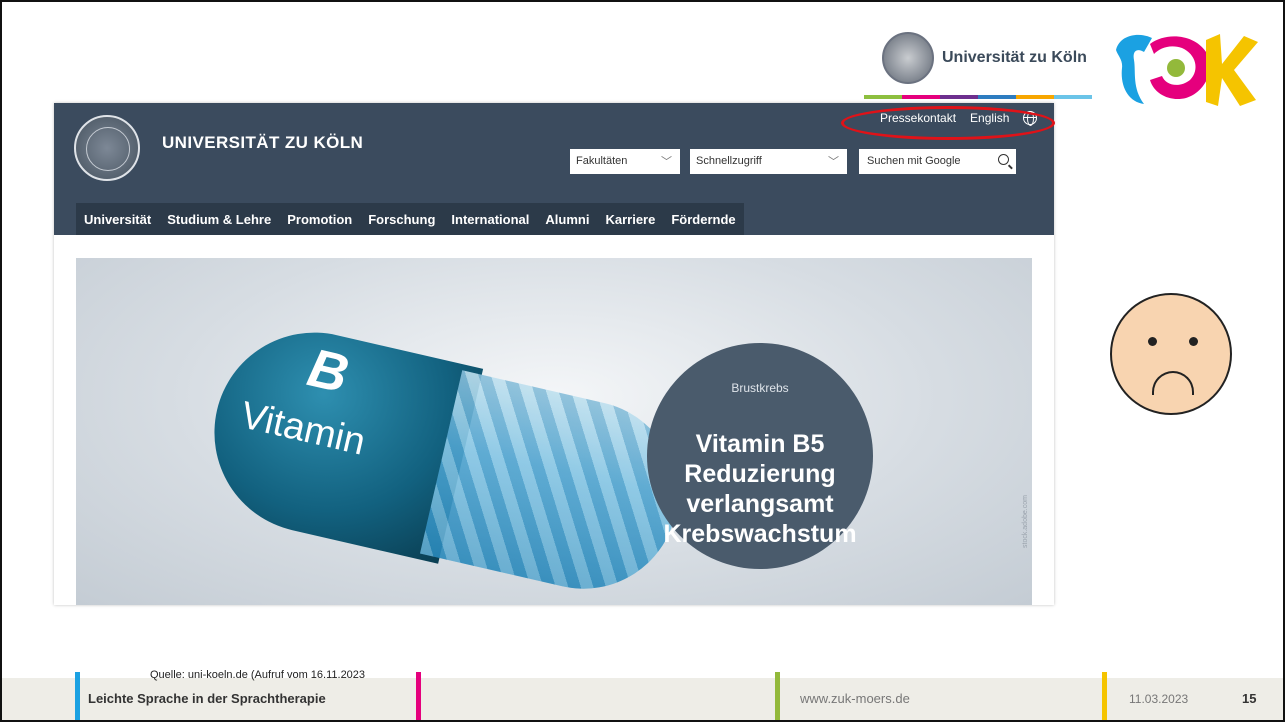  Describe the element at coordinates (948, 123) in the screenshot. I see `highlight-ellipse` at that location.